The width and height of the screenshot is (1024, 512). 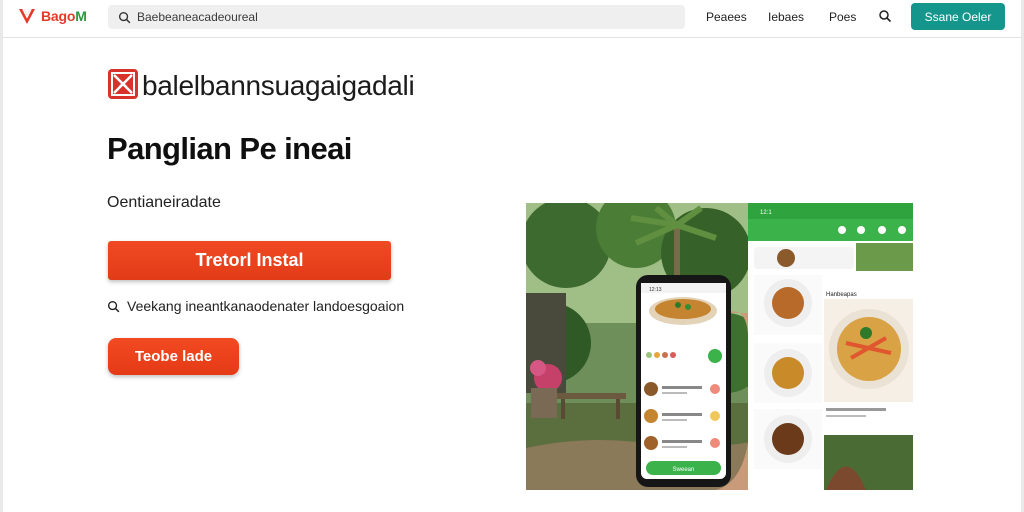 What do you see at coordinates (841, 295) in the screenshot?
I see `tablet-section-label: Hanbeapas` at bounding box center [841, 295].